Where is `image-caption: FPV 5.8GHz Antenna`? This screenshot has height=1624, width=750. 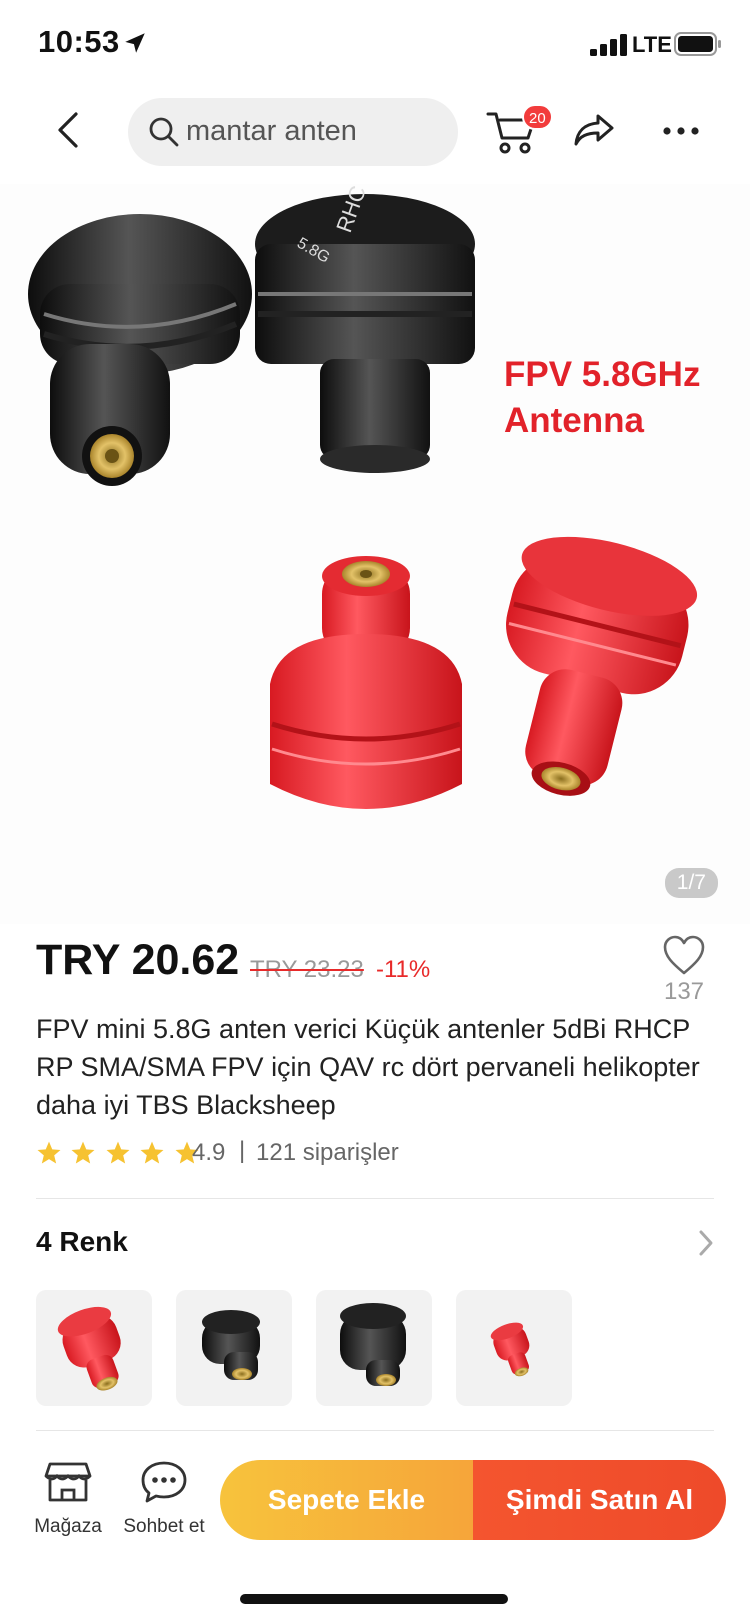 image-caption: FPV 5.8GHz Antenna is located at coordinates (602, 398).